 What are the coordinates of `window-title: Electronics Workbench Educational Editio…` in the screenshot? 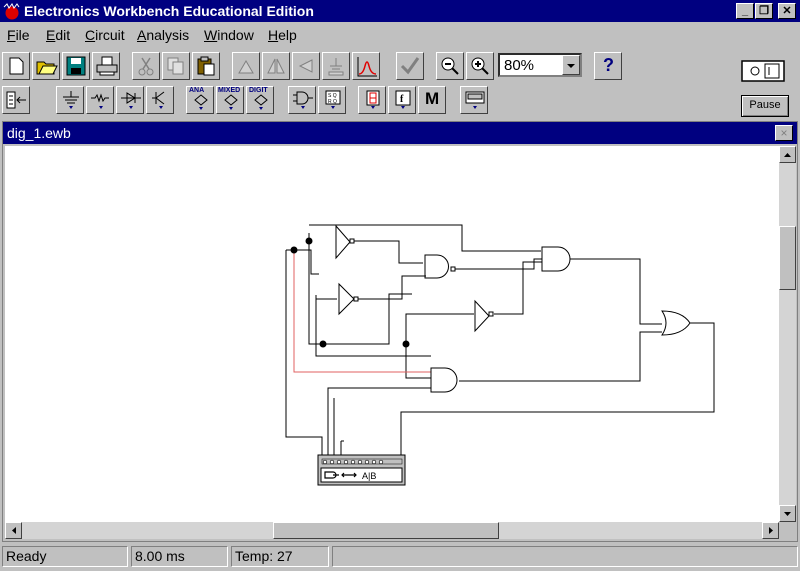 It's located at (169, 11).